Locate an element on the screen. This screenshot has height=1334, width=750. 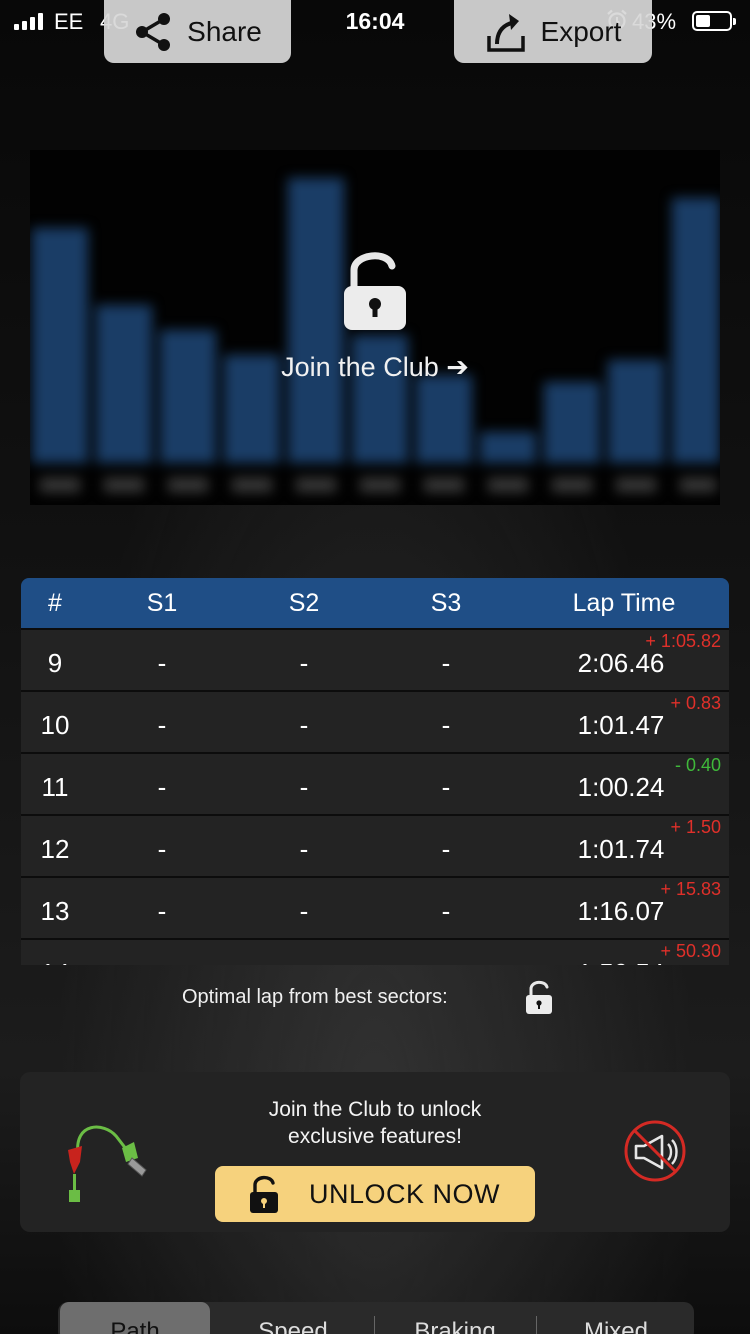
lap-number: 12 is located at coordinates (55, 849).